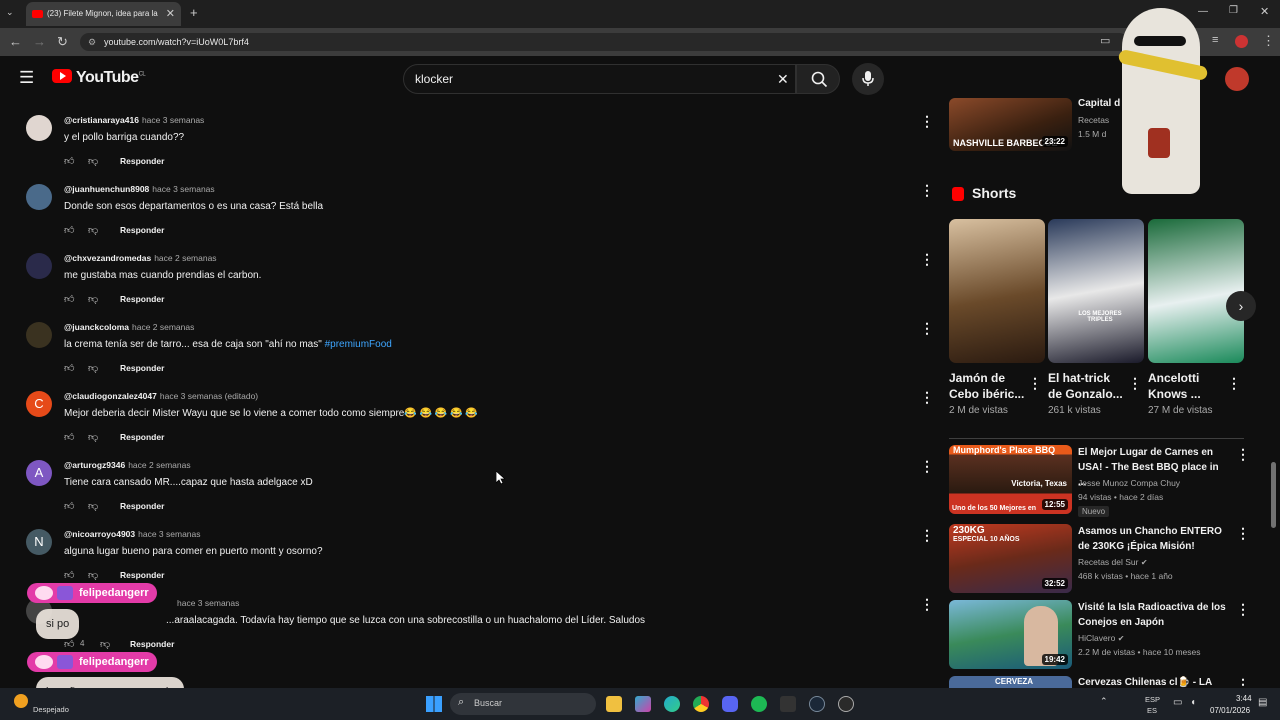  What do you see at coordinates (1237, 79) in the screenshot?
I see `account-avatar` at bounding box center [1237, 79].